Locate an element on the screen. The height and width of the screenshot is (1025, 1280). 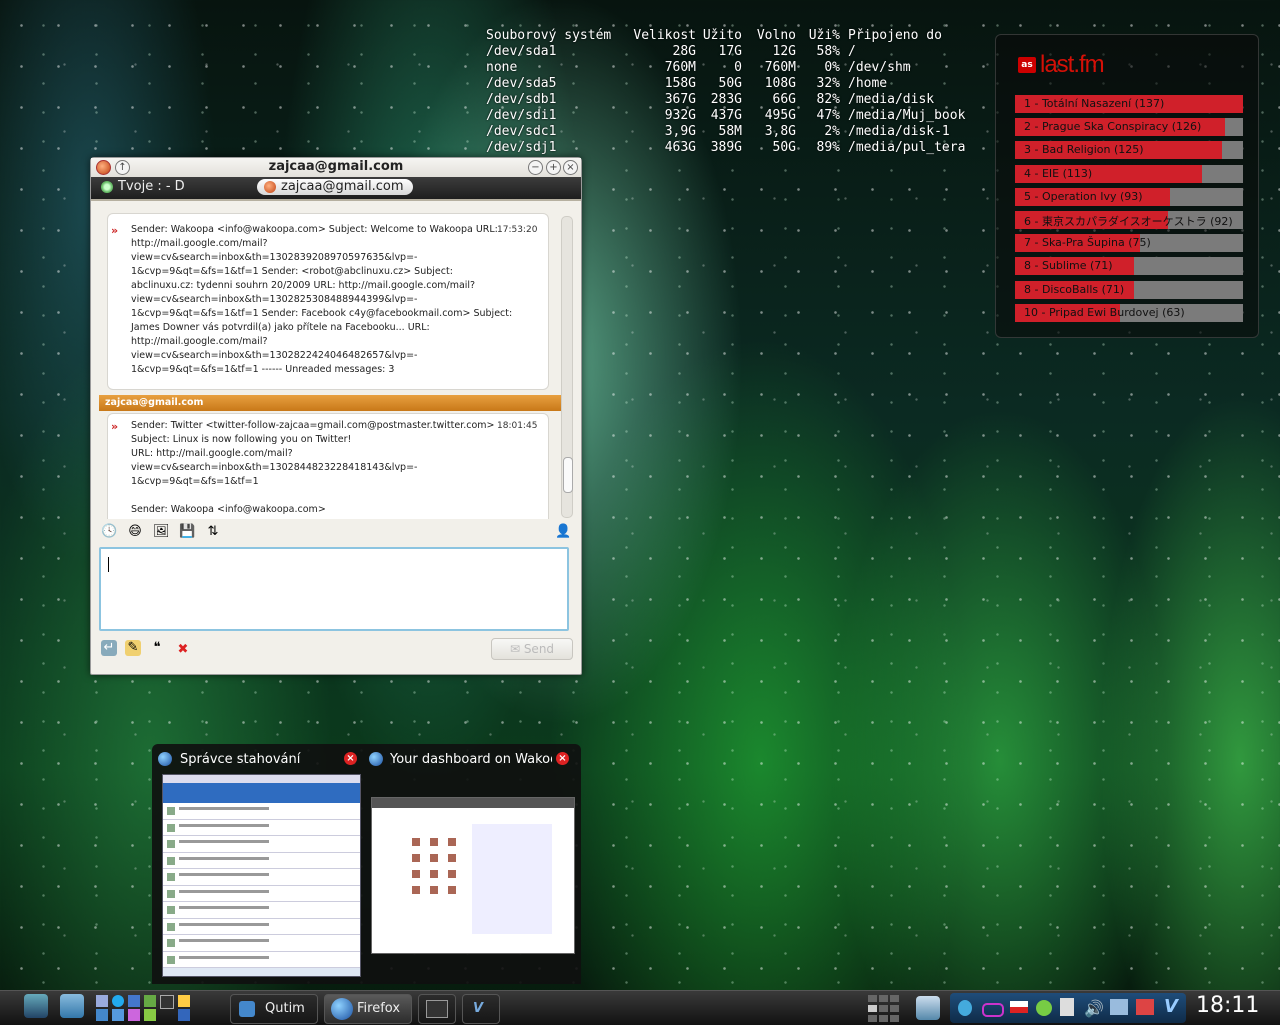
df-cell: 3,8G is located at coordinates (780, 131).